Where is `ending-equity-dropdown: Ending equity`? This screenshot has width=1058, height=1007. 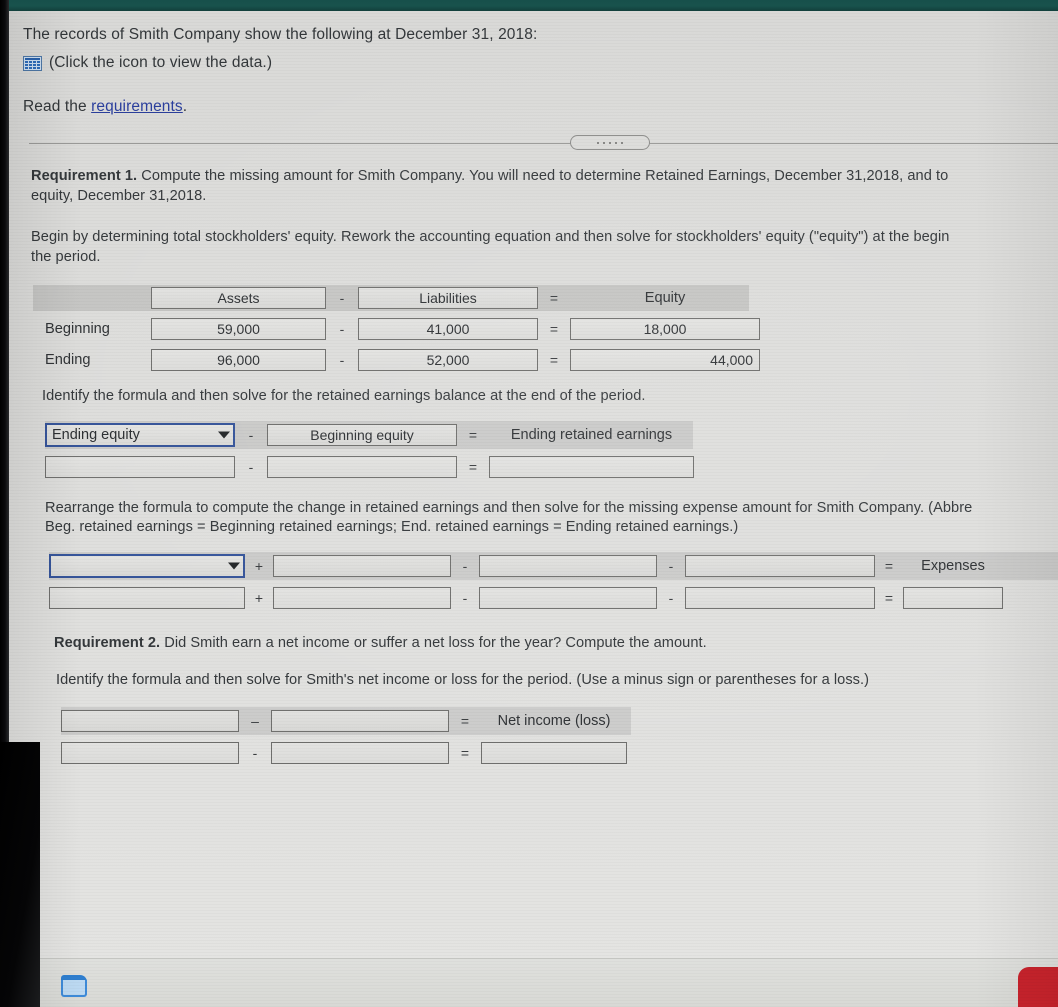 ending-equity-dropdown: Ending equity is located at coordinates (140, 434).